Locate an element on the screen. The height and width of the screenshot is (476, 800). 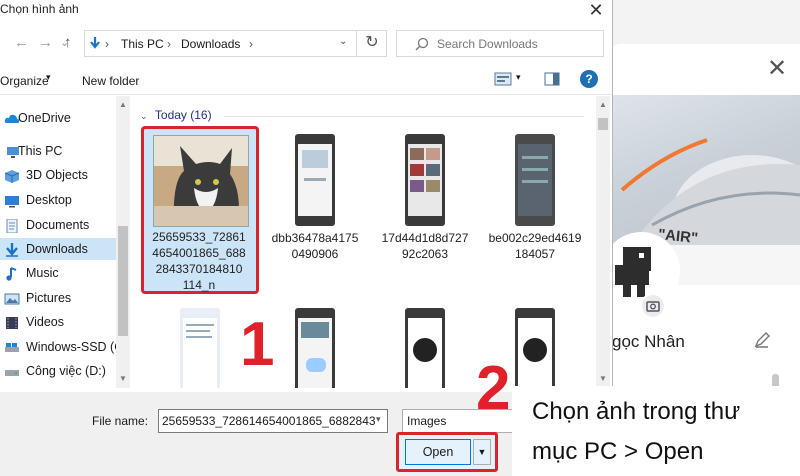
file-item: dbb36478a4175 0490906 is located at coordinates (315, 201).